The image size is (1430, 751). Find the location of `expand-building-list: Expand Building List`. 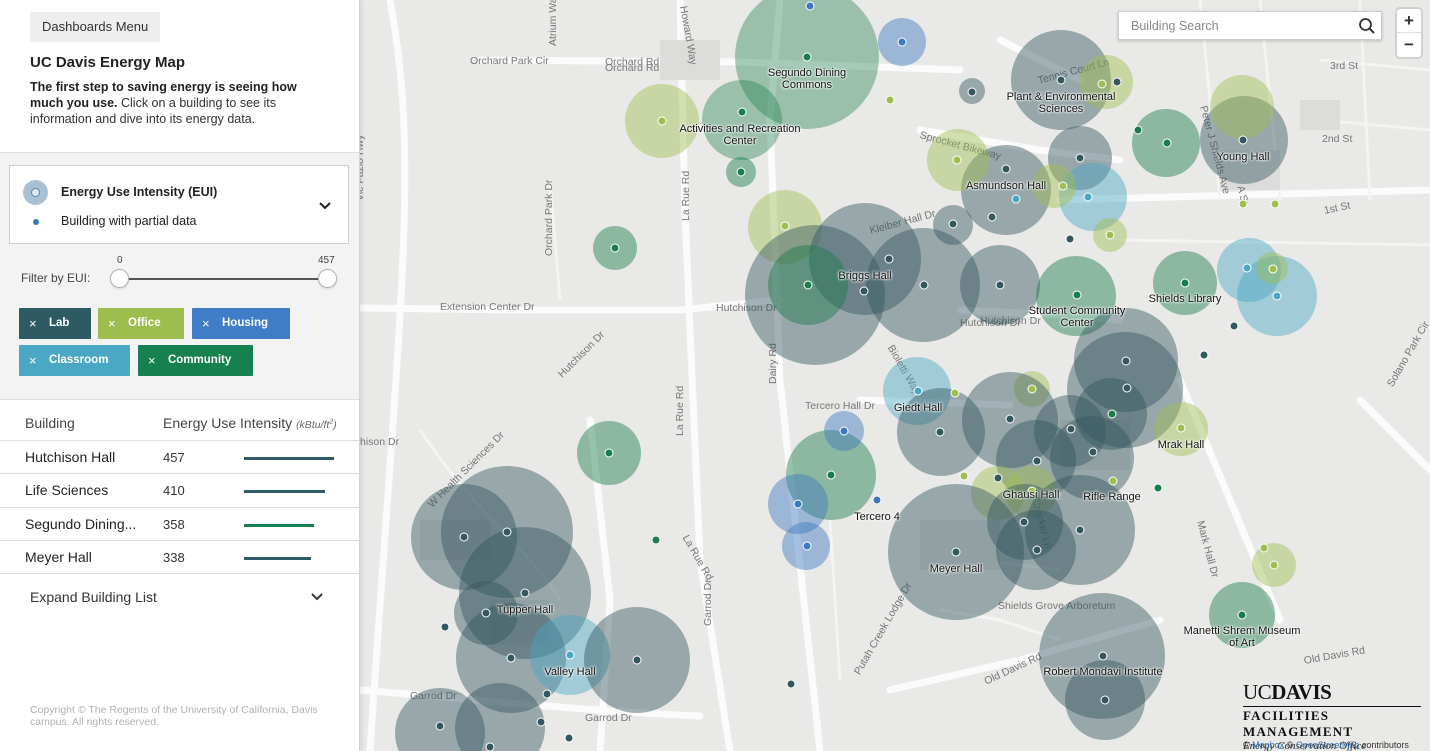

expand-building-list: Expand Building List is located at coordinates (93, 597).